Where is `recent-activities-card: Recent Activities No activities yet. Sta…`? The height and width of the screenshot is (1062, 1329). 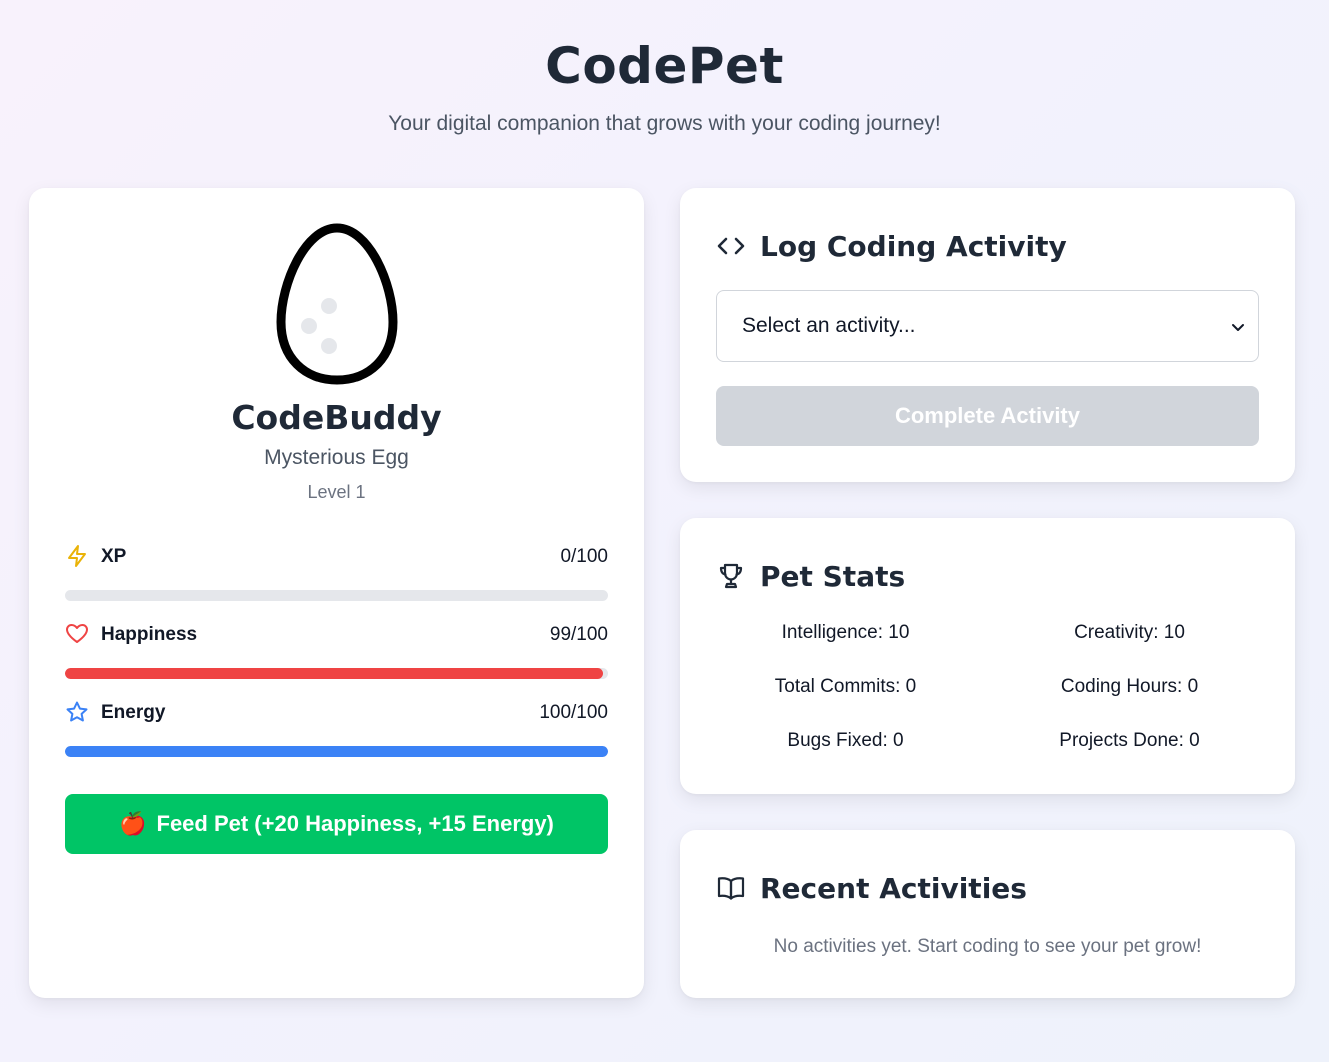
recent-activities-card: Recent Activities No activities yet. Sta… is located at coordinates (987, 914).